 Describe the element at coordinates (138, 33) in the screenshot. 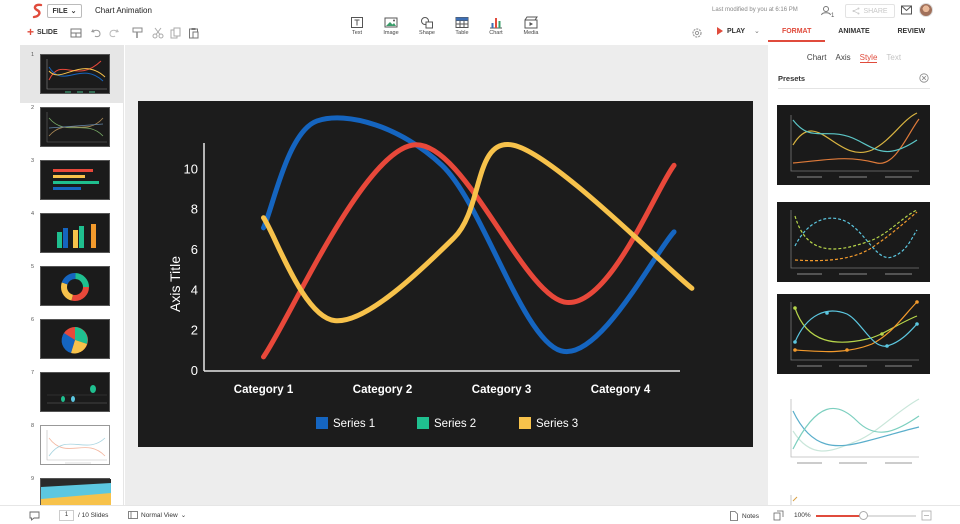

I see `format-painter-icon` at that location.